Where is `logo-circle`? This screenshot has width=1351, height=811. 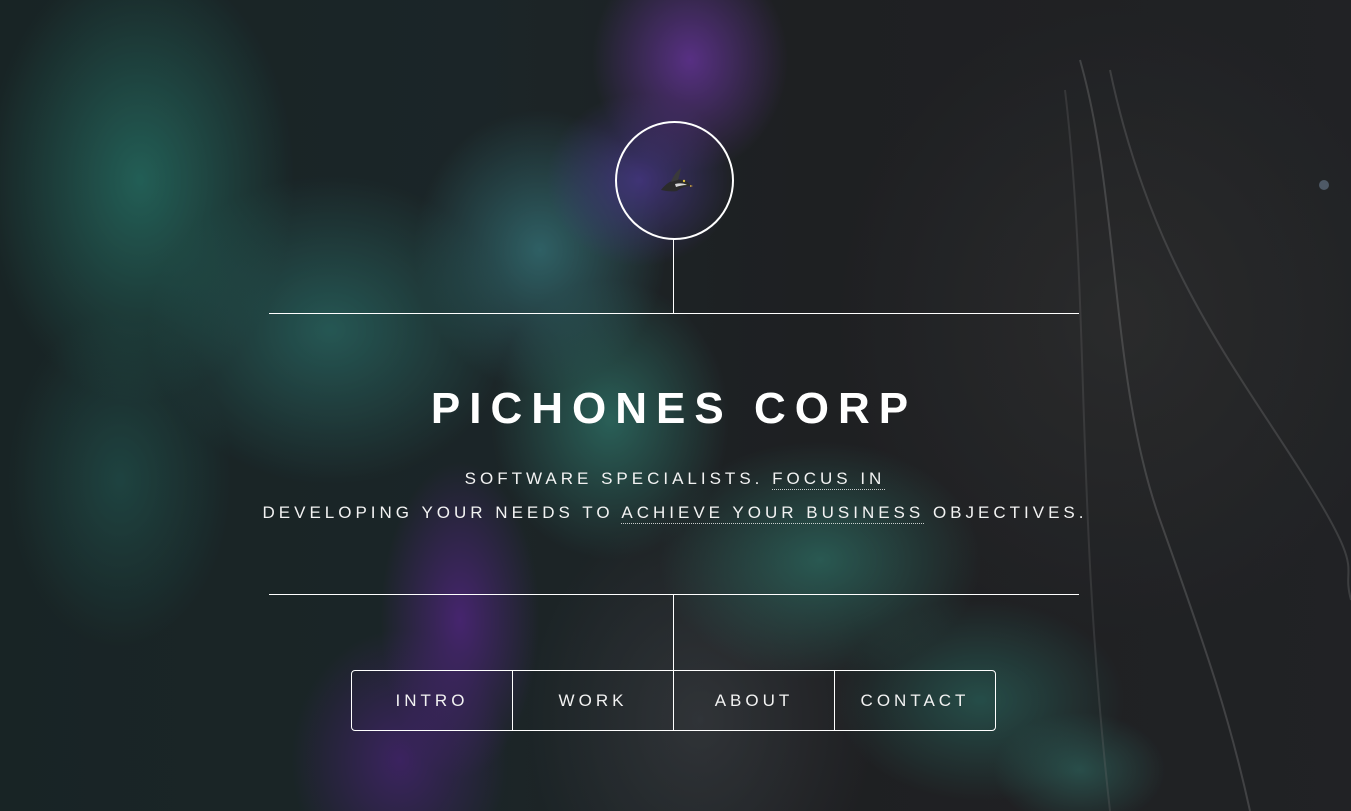
logo-circle is located at coordinates (674, 180).